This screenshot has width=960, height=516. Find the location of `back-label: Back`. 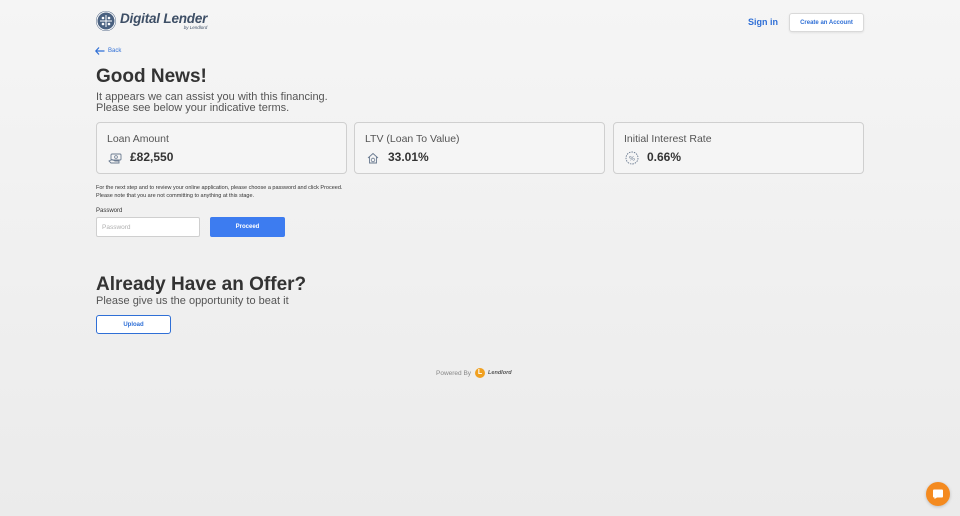

back-label: Back is located at coordinates (115, 51).